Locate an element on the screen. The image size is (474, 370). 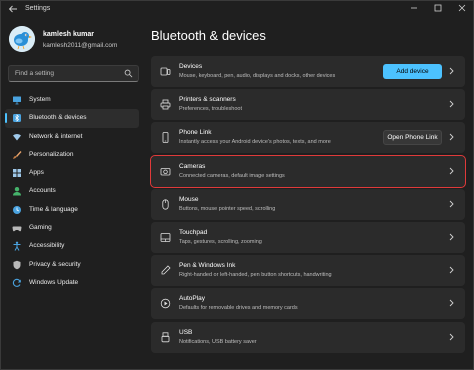
sidebar-item-bluetooth: Bluetooth & devices is located at coordinates (72, 118).